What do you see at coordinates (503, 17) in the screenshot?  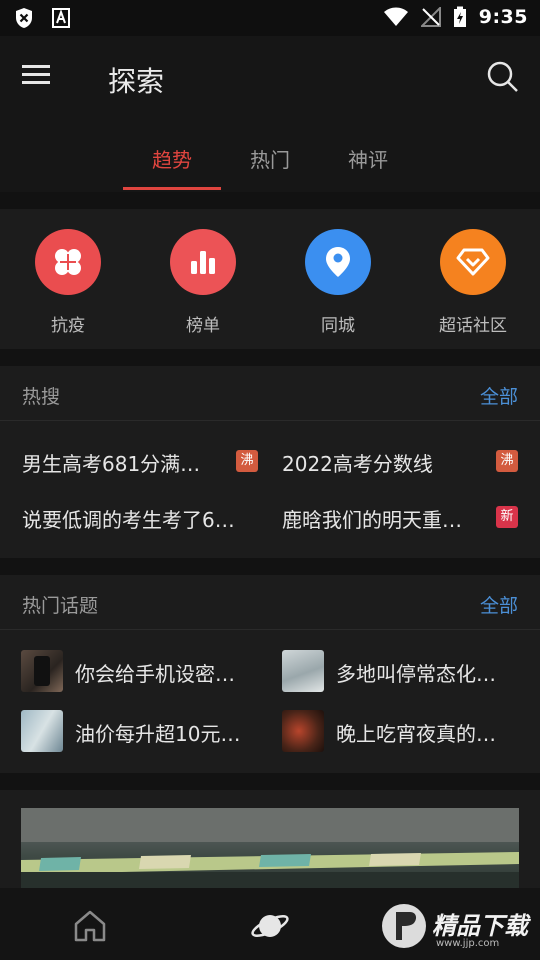 I see `status-time: 9:35` at bounding box center [503, 17].